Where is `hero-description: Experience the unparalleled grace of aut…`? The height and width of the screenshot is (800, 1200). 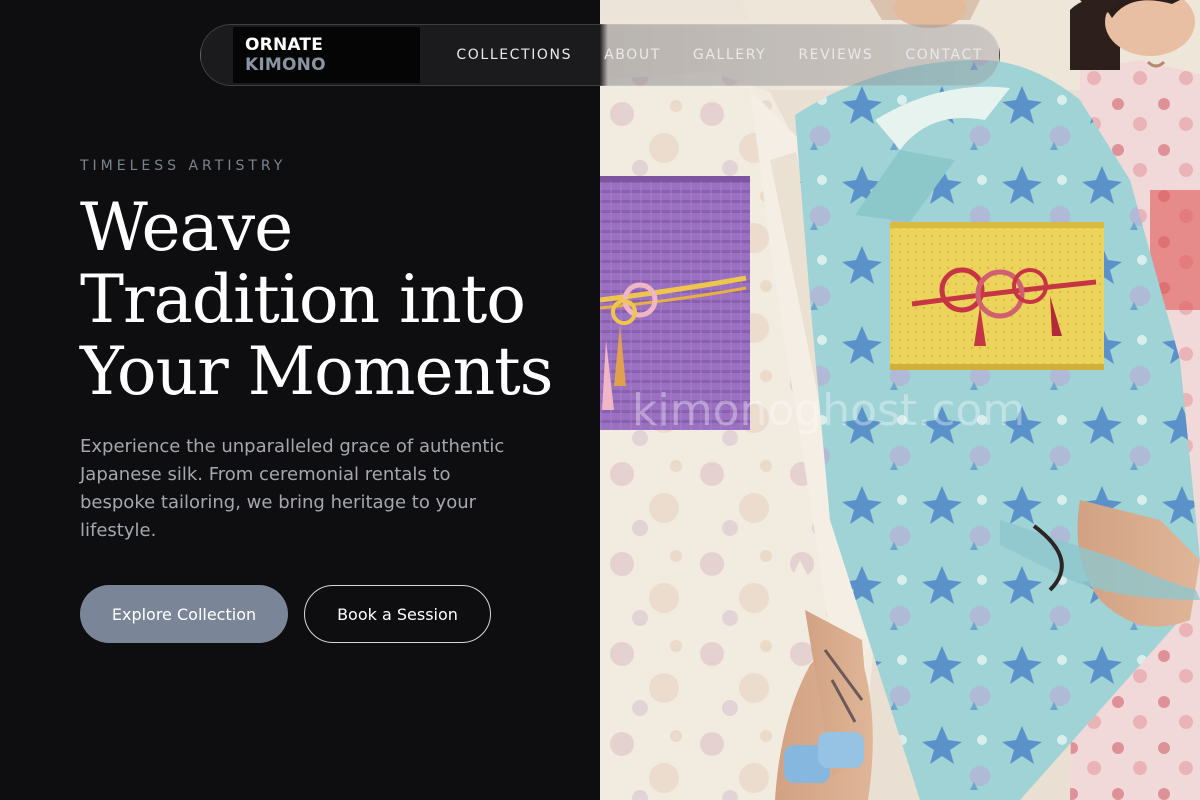 hero-description: Experience the unparalleled grace of aut… is located at coordinates (292, 488).